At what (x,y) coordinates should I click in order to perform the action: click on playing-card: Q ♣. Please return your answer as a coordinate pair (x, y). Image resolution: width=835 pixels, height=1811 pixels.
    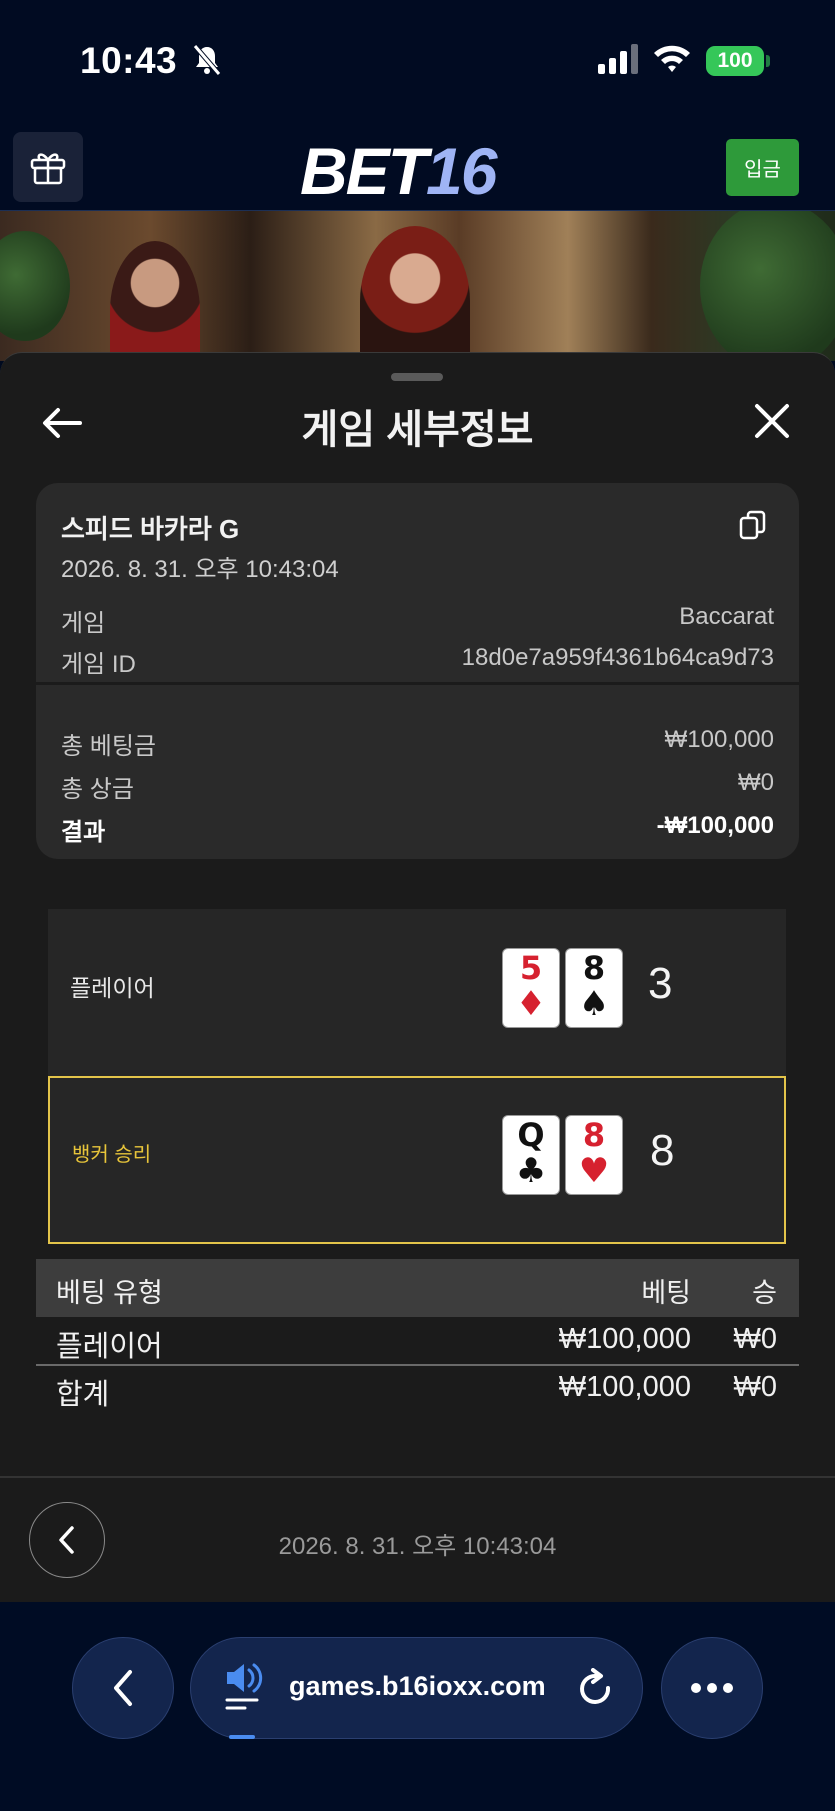
    Looking at the image, I should click on (531, 1155).